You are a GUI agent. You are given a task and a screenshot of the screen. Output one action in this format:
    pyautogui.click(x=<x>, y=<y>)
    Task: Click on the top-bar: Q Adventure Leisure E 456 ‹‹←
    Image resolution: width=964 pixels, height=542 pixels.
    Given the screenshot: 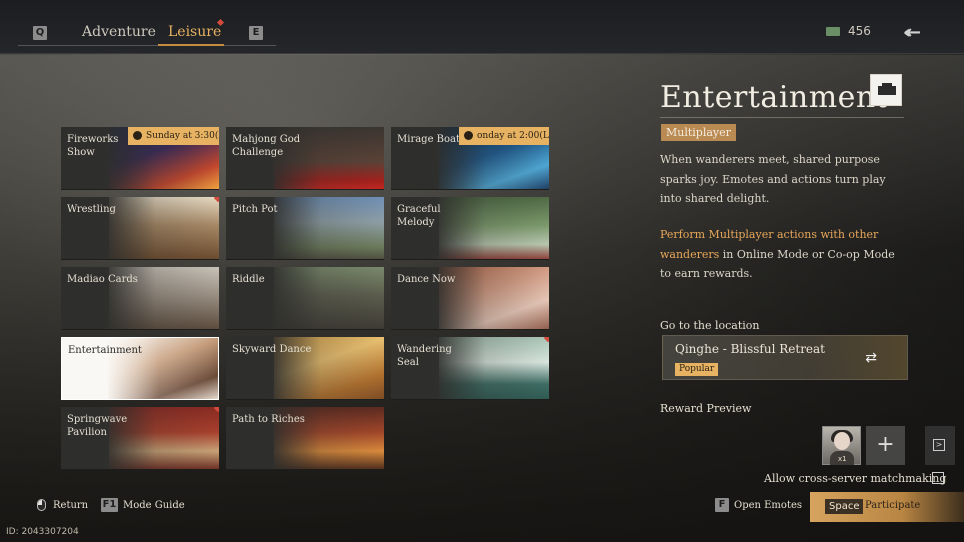 What is the action you would take?
    pyautogui.click(x=482, y=27)
    